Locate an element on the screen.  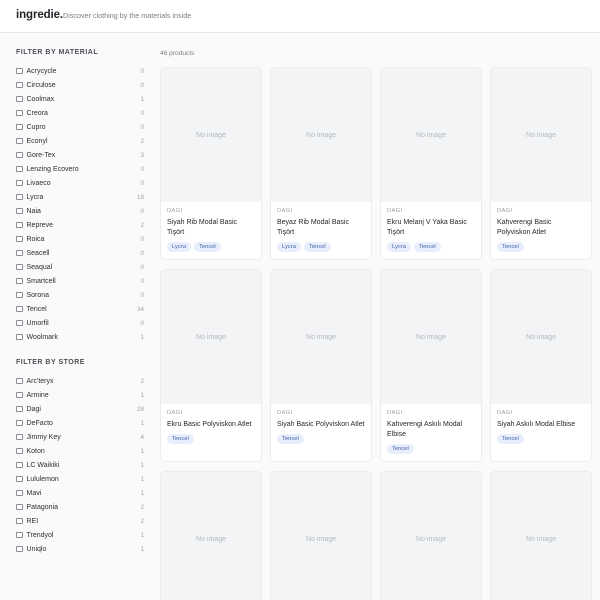
store-filter-lululemon: Lululemon 1 is located at coordinates (80, 479).